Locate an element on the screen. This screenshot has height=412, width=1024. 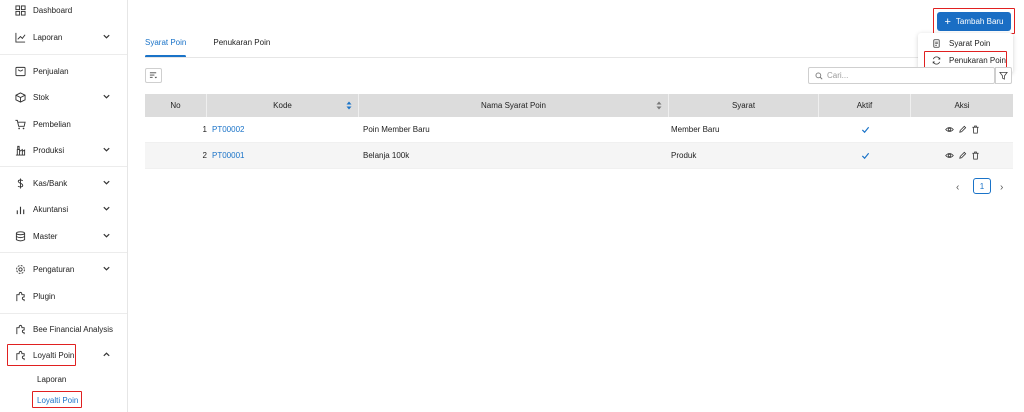
header-label: Aksi is located at coordinates (962, 105).